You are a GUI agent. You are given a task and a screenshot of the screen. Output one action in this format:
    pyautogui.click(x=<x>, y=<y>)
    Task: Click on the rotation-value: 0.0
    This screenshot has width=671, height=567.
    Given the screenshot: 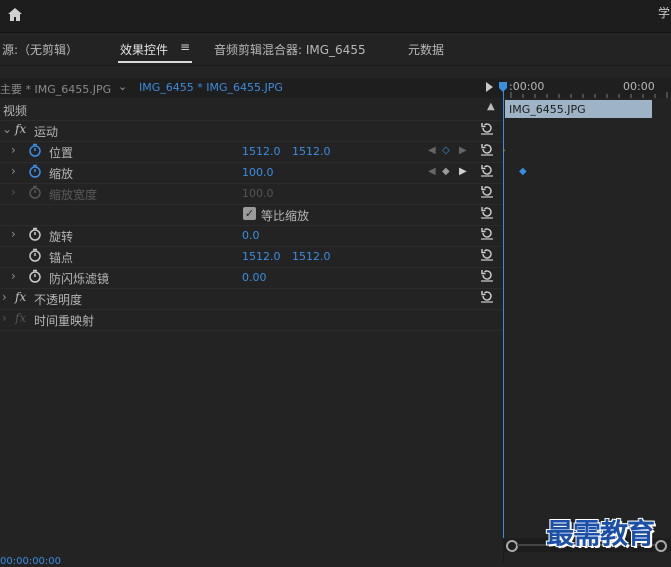 What is the action you would take?
    pyautogui.click(x=251, y=235)
    